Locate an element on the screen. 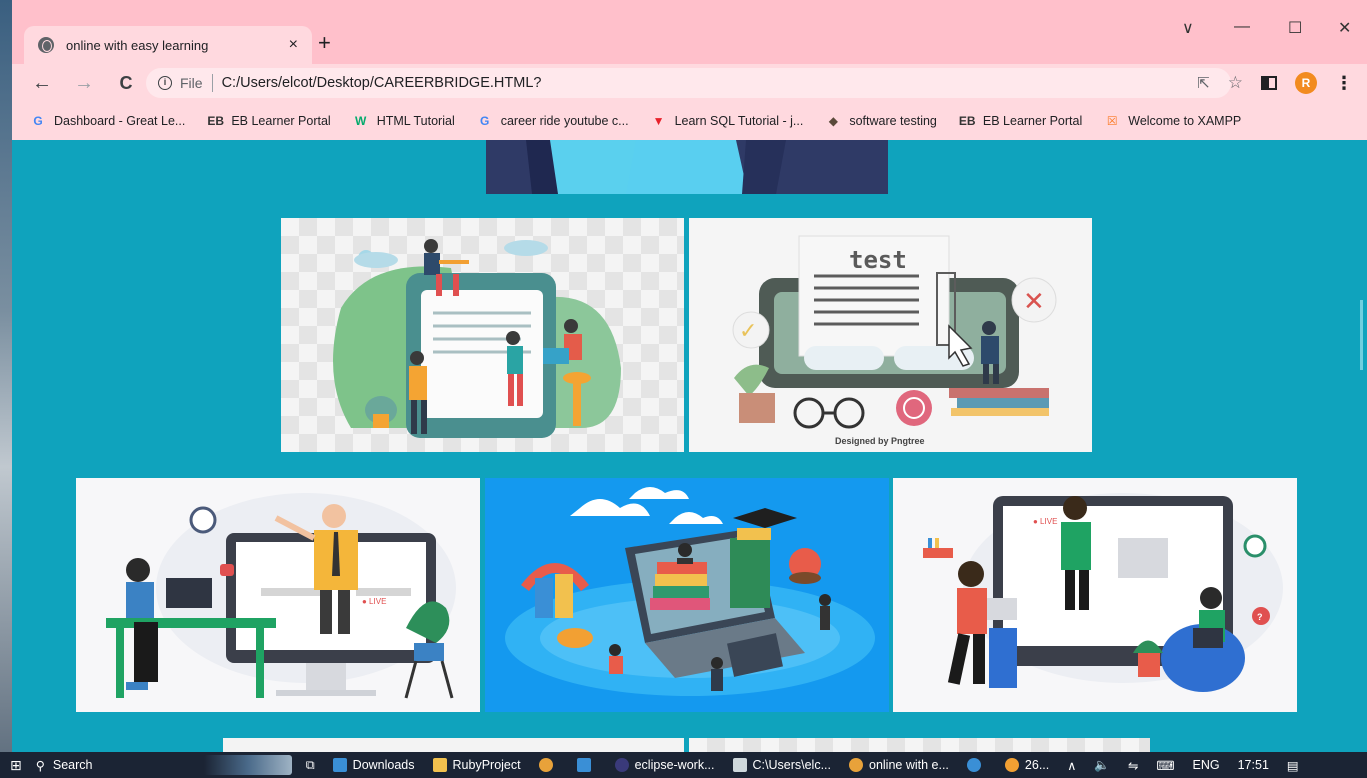 The image size is (1367, 778). tab-active: online with easy learning × is located at coordinates (168, 45).